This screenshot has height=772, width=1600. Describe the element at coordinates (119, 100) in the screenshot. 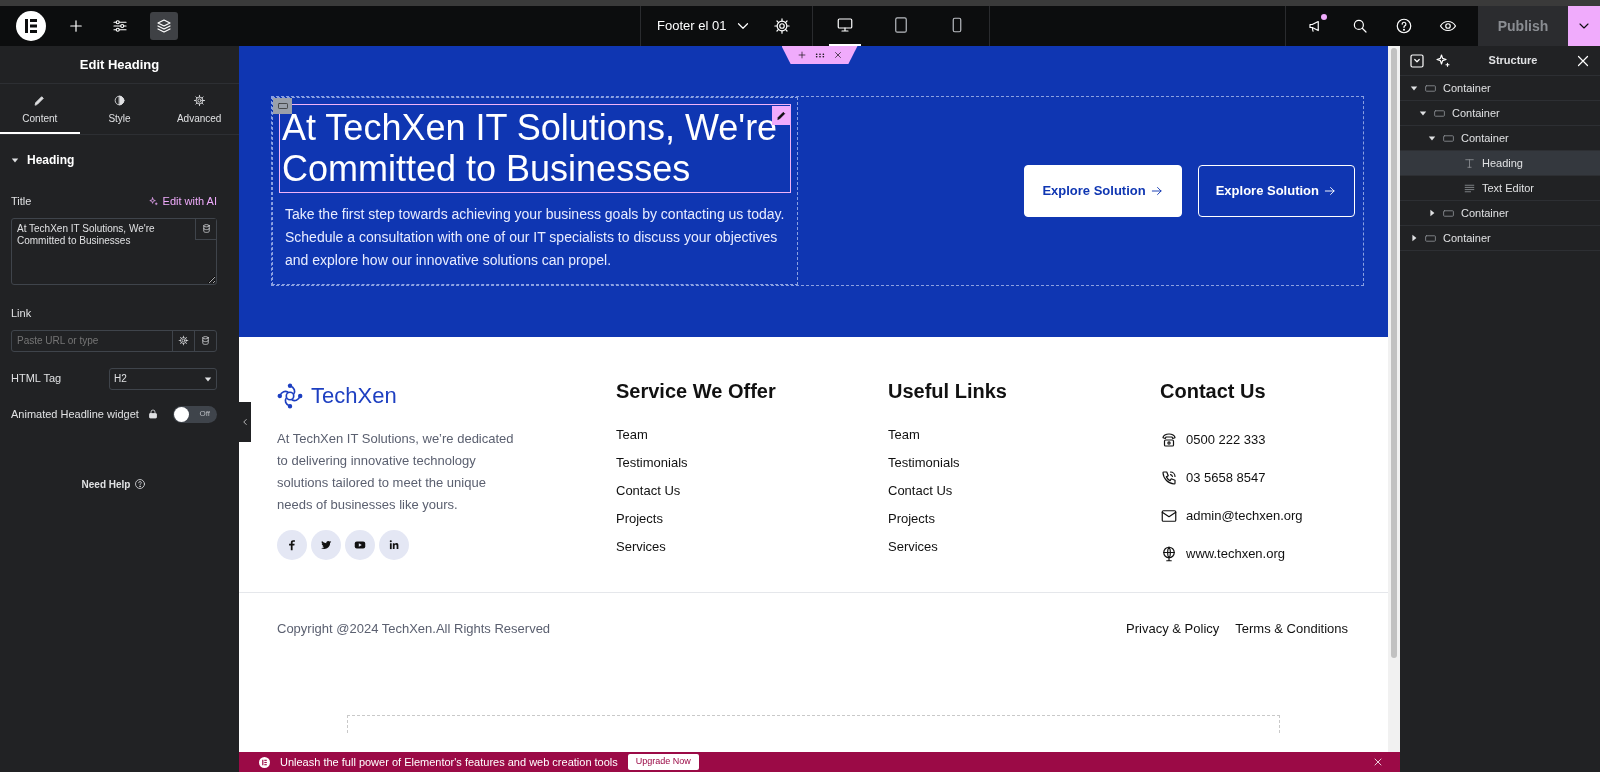

I see `contrast-icon` at that location.